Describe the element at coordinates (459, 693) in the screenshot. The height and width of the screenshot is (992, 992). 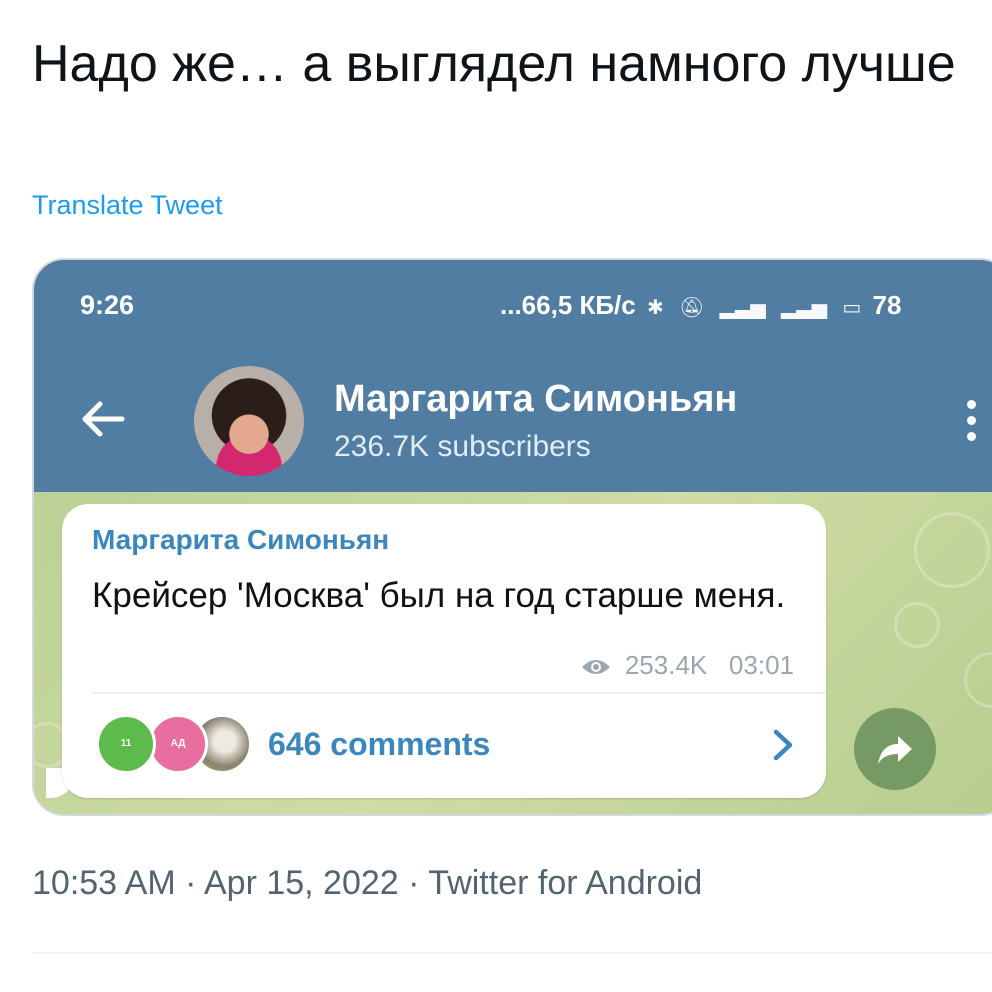
I see `bubble-divider` at that location.